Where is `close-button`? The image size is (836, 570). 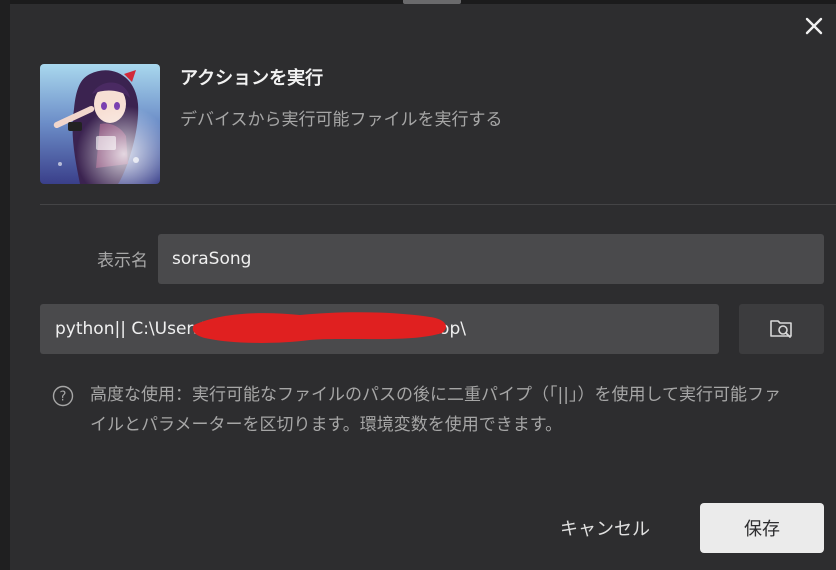
close-button is located at coordinates (814, 26).